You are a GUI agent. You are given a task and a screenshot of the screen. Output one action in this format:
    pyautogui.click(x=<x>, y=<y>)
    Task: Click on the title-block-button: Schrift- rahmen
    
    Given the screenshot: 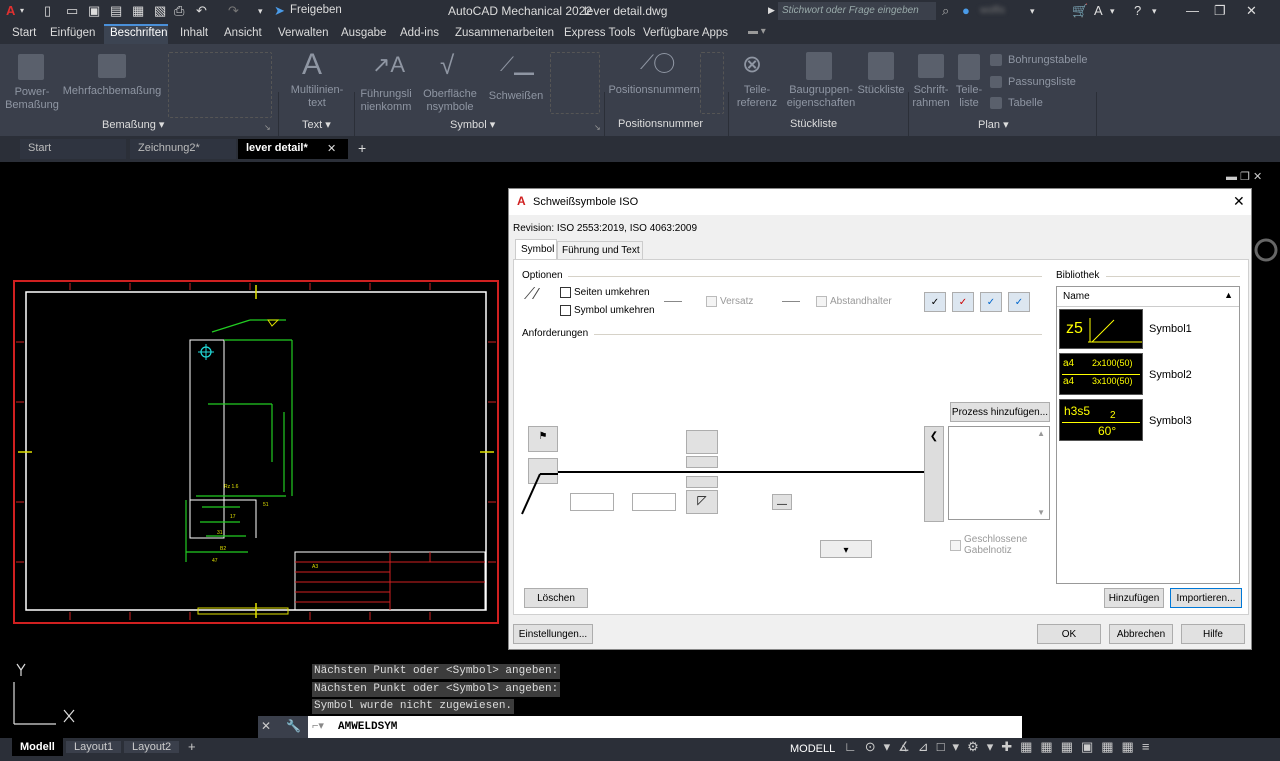 What is the action you would take?
    pyautogui.click(x=931, y=97)
    